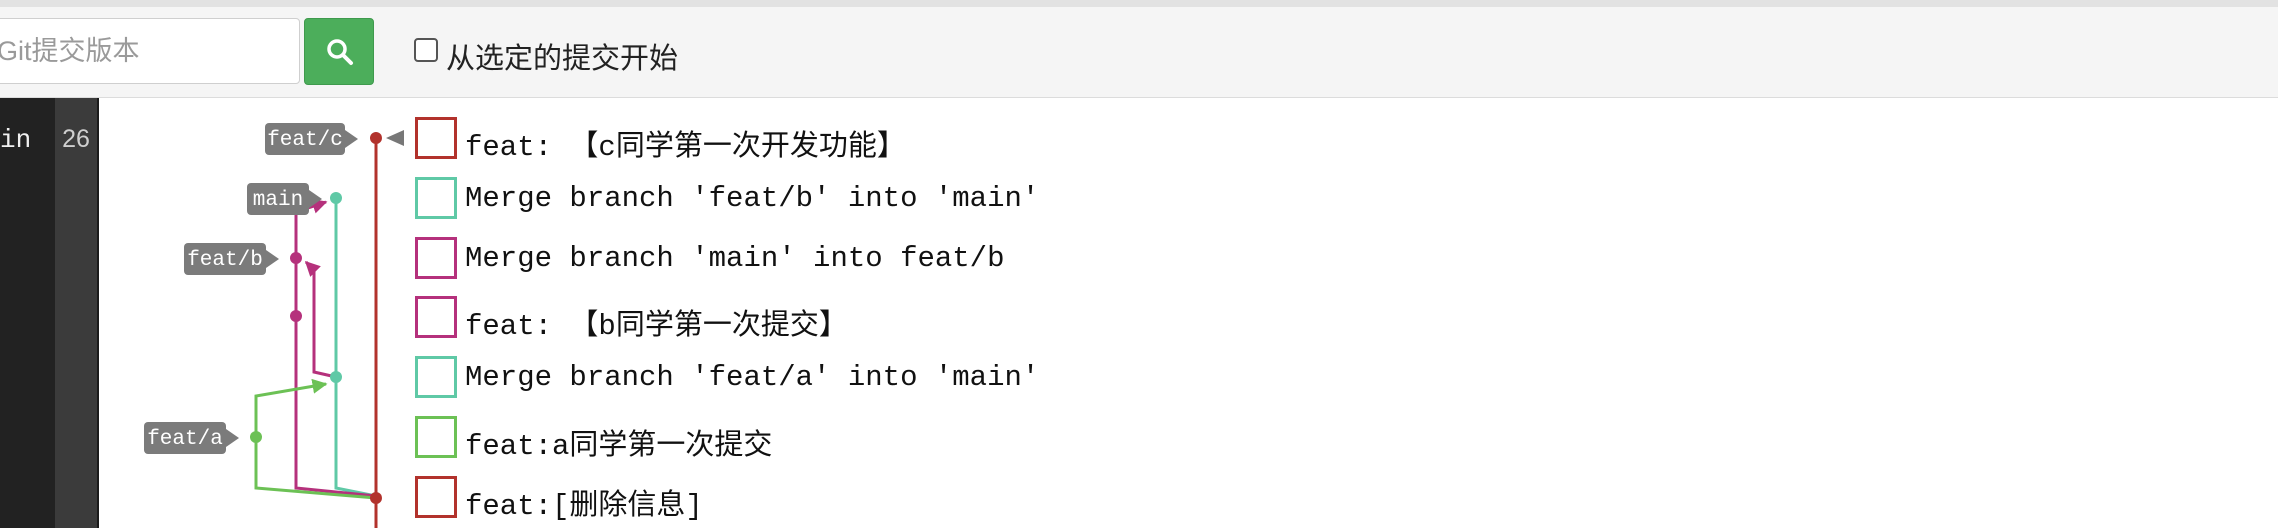 This screenshot has width=2278, height=528. What do you see at coordinates (256, 437) in the screenshot?
I see `commit-node-feat-a` at bounding box center [256, 437].